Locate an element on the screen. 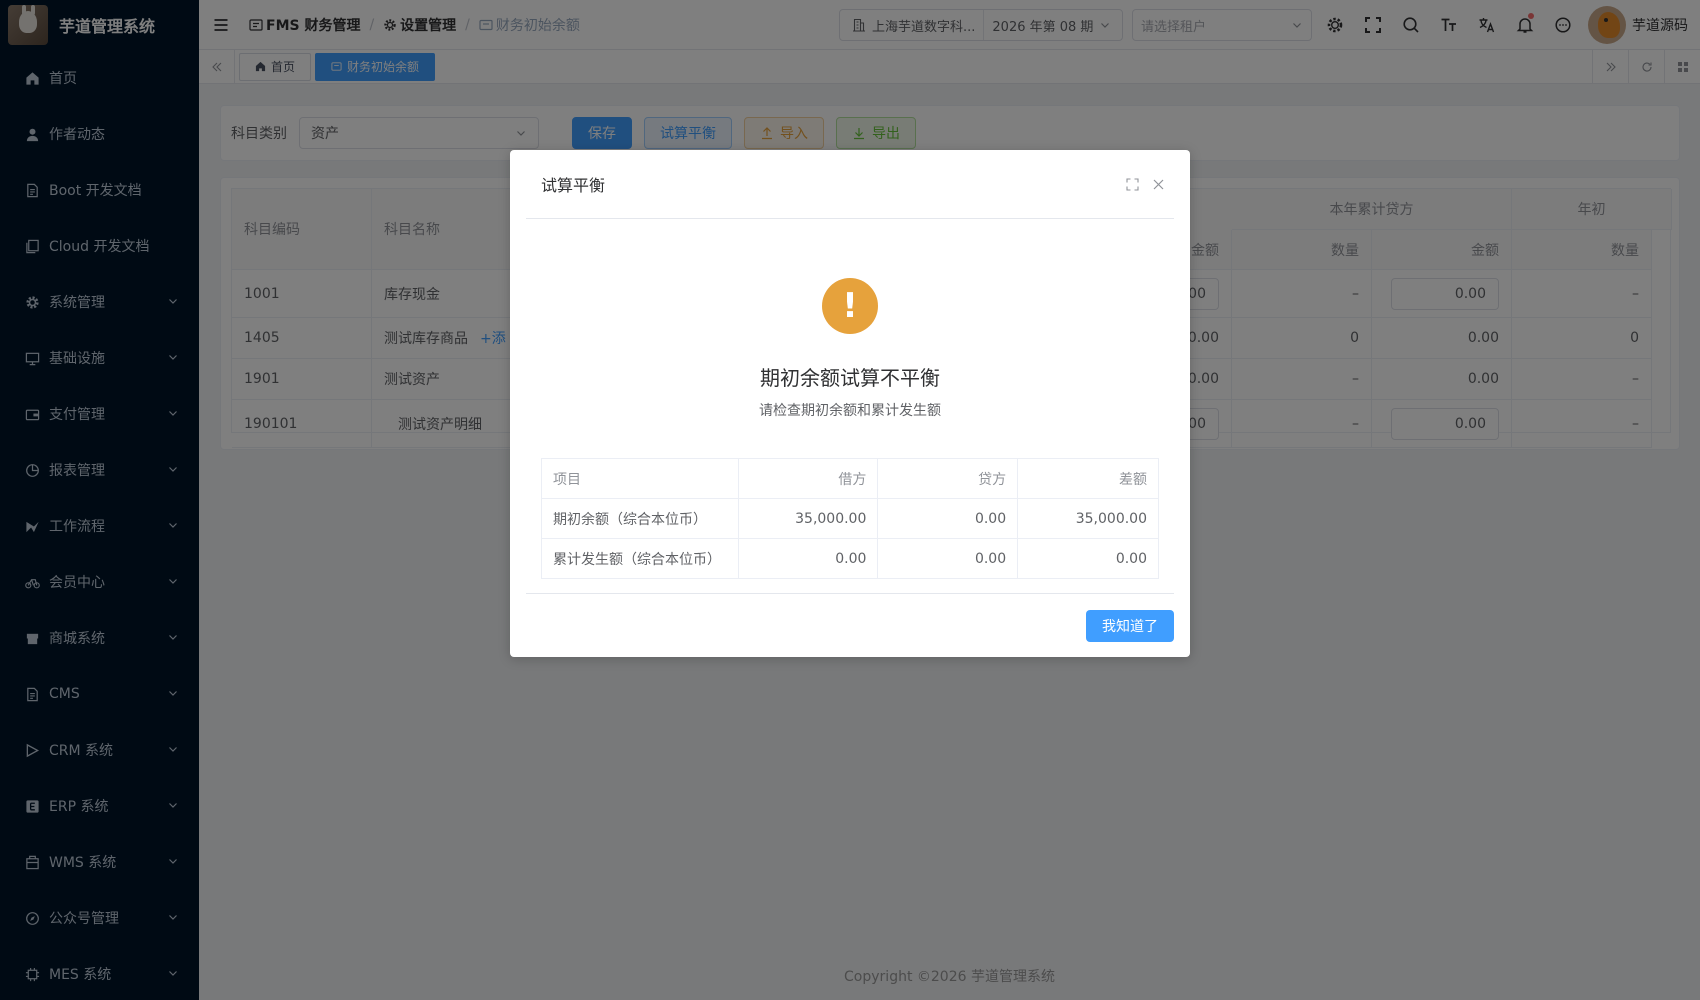 Image resolution: width=1700 pixels, height=1000 pixels. summary-cell-debit: 0.00 is located at coordinates (808, 558).